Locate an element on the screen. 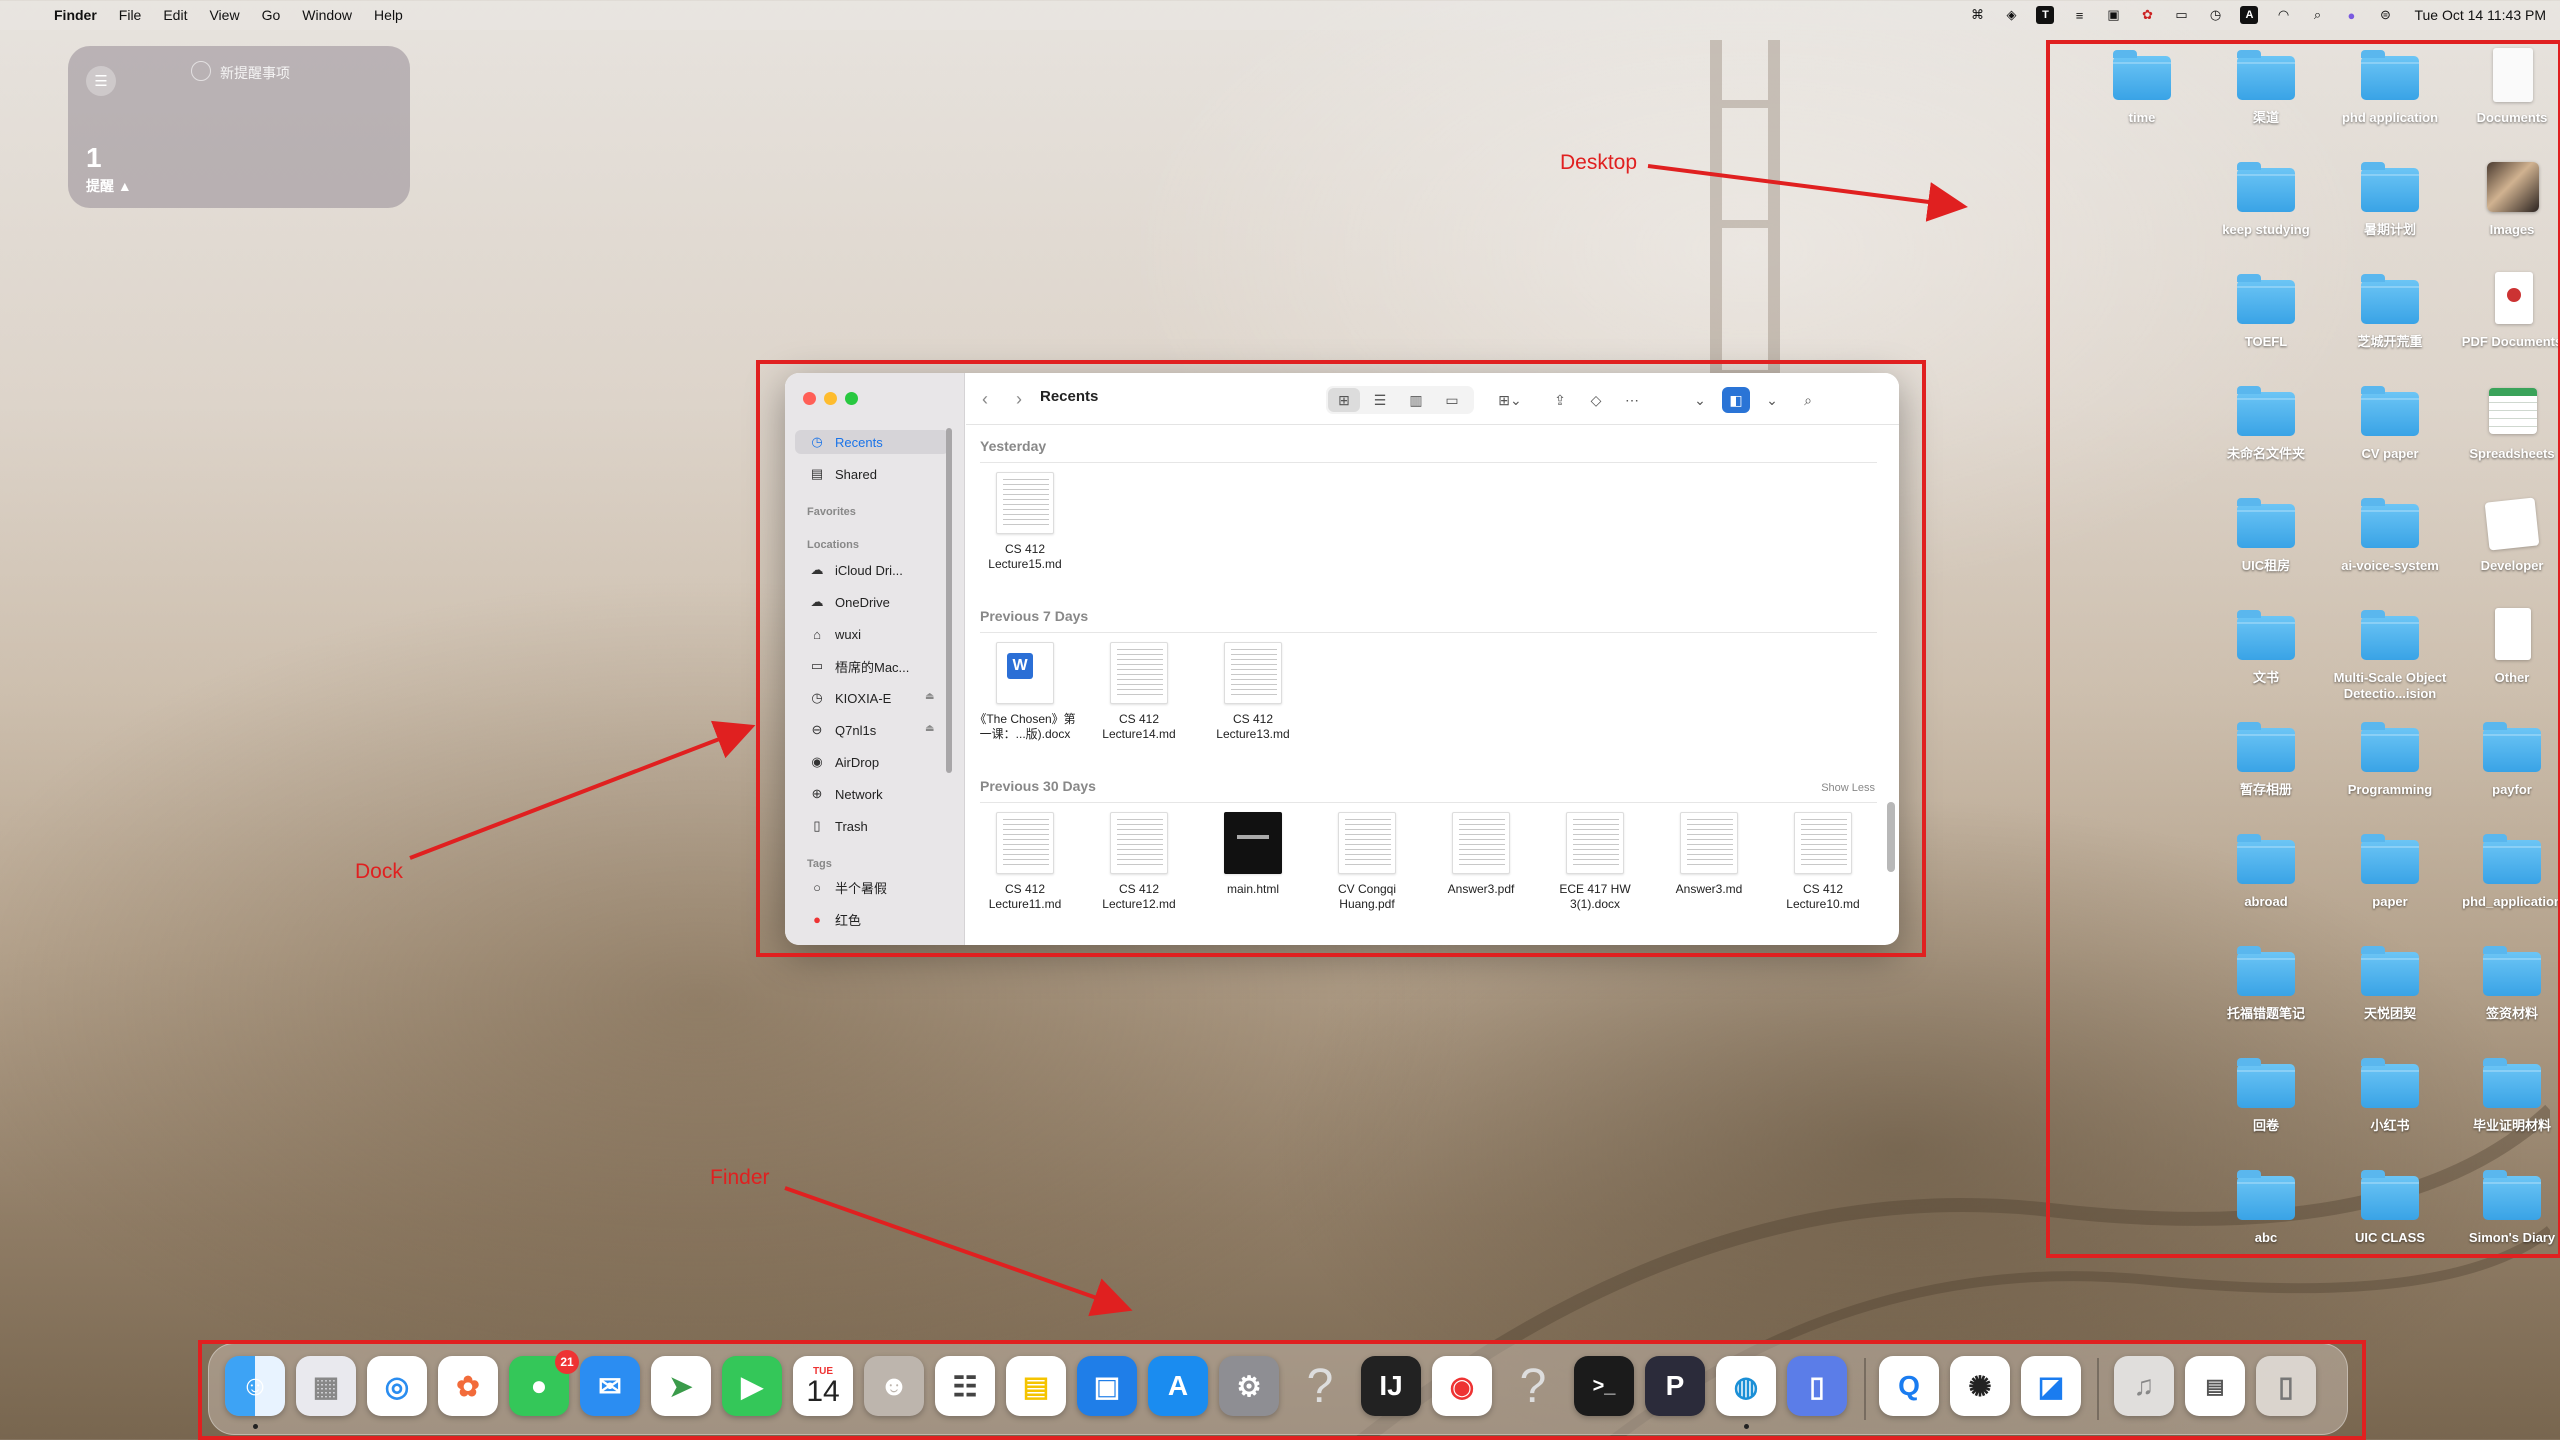  square-icon: ▣ is located at coordinates (2113, 15).